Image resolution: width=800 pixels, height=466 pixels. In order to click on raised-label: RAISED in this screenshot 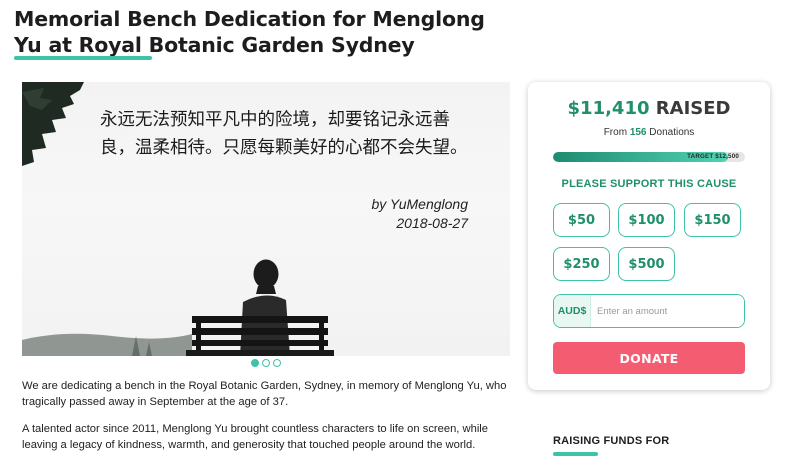, I will do `click(693, 108)`.